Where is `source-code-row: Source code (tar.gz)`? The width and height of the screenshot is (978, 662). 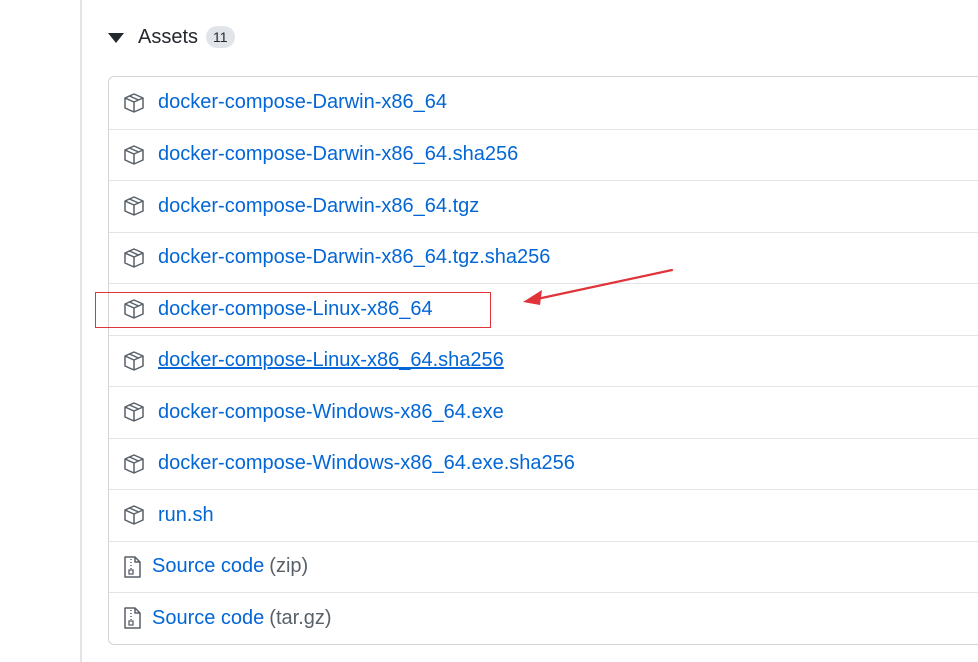
source-code-row: Source code (tar.gz) is located at coordinates (543, 618).